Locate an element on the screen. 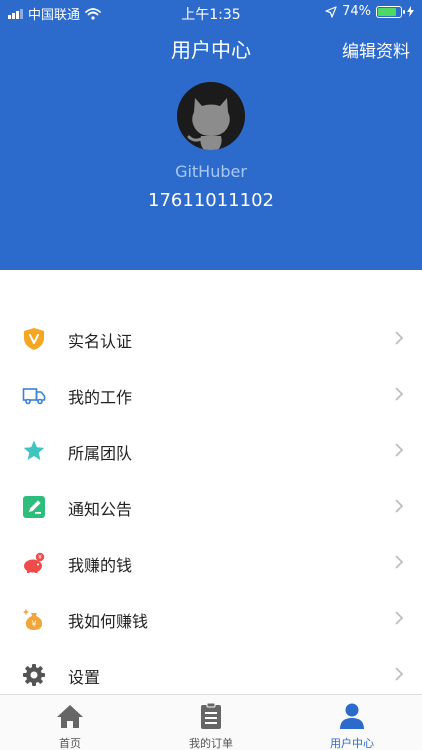 Image resolution: width=422 pixels, height=750 pixels. star-icon is located at coordinates (34, 450).